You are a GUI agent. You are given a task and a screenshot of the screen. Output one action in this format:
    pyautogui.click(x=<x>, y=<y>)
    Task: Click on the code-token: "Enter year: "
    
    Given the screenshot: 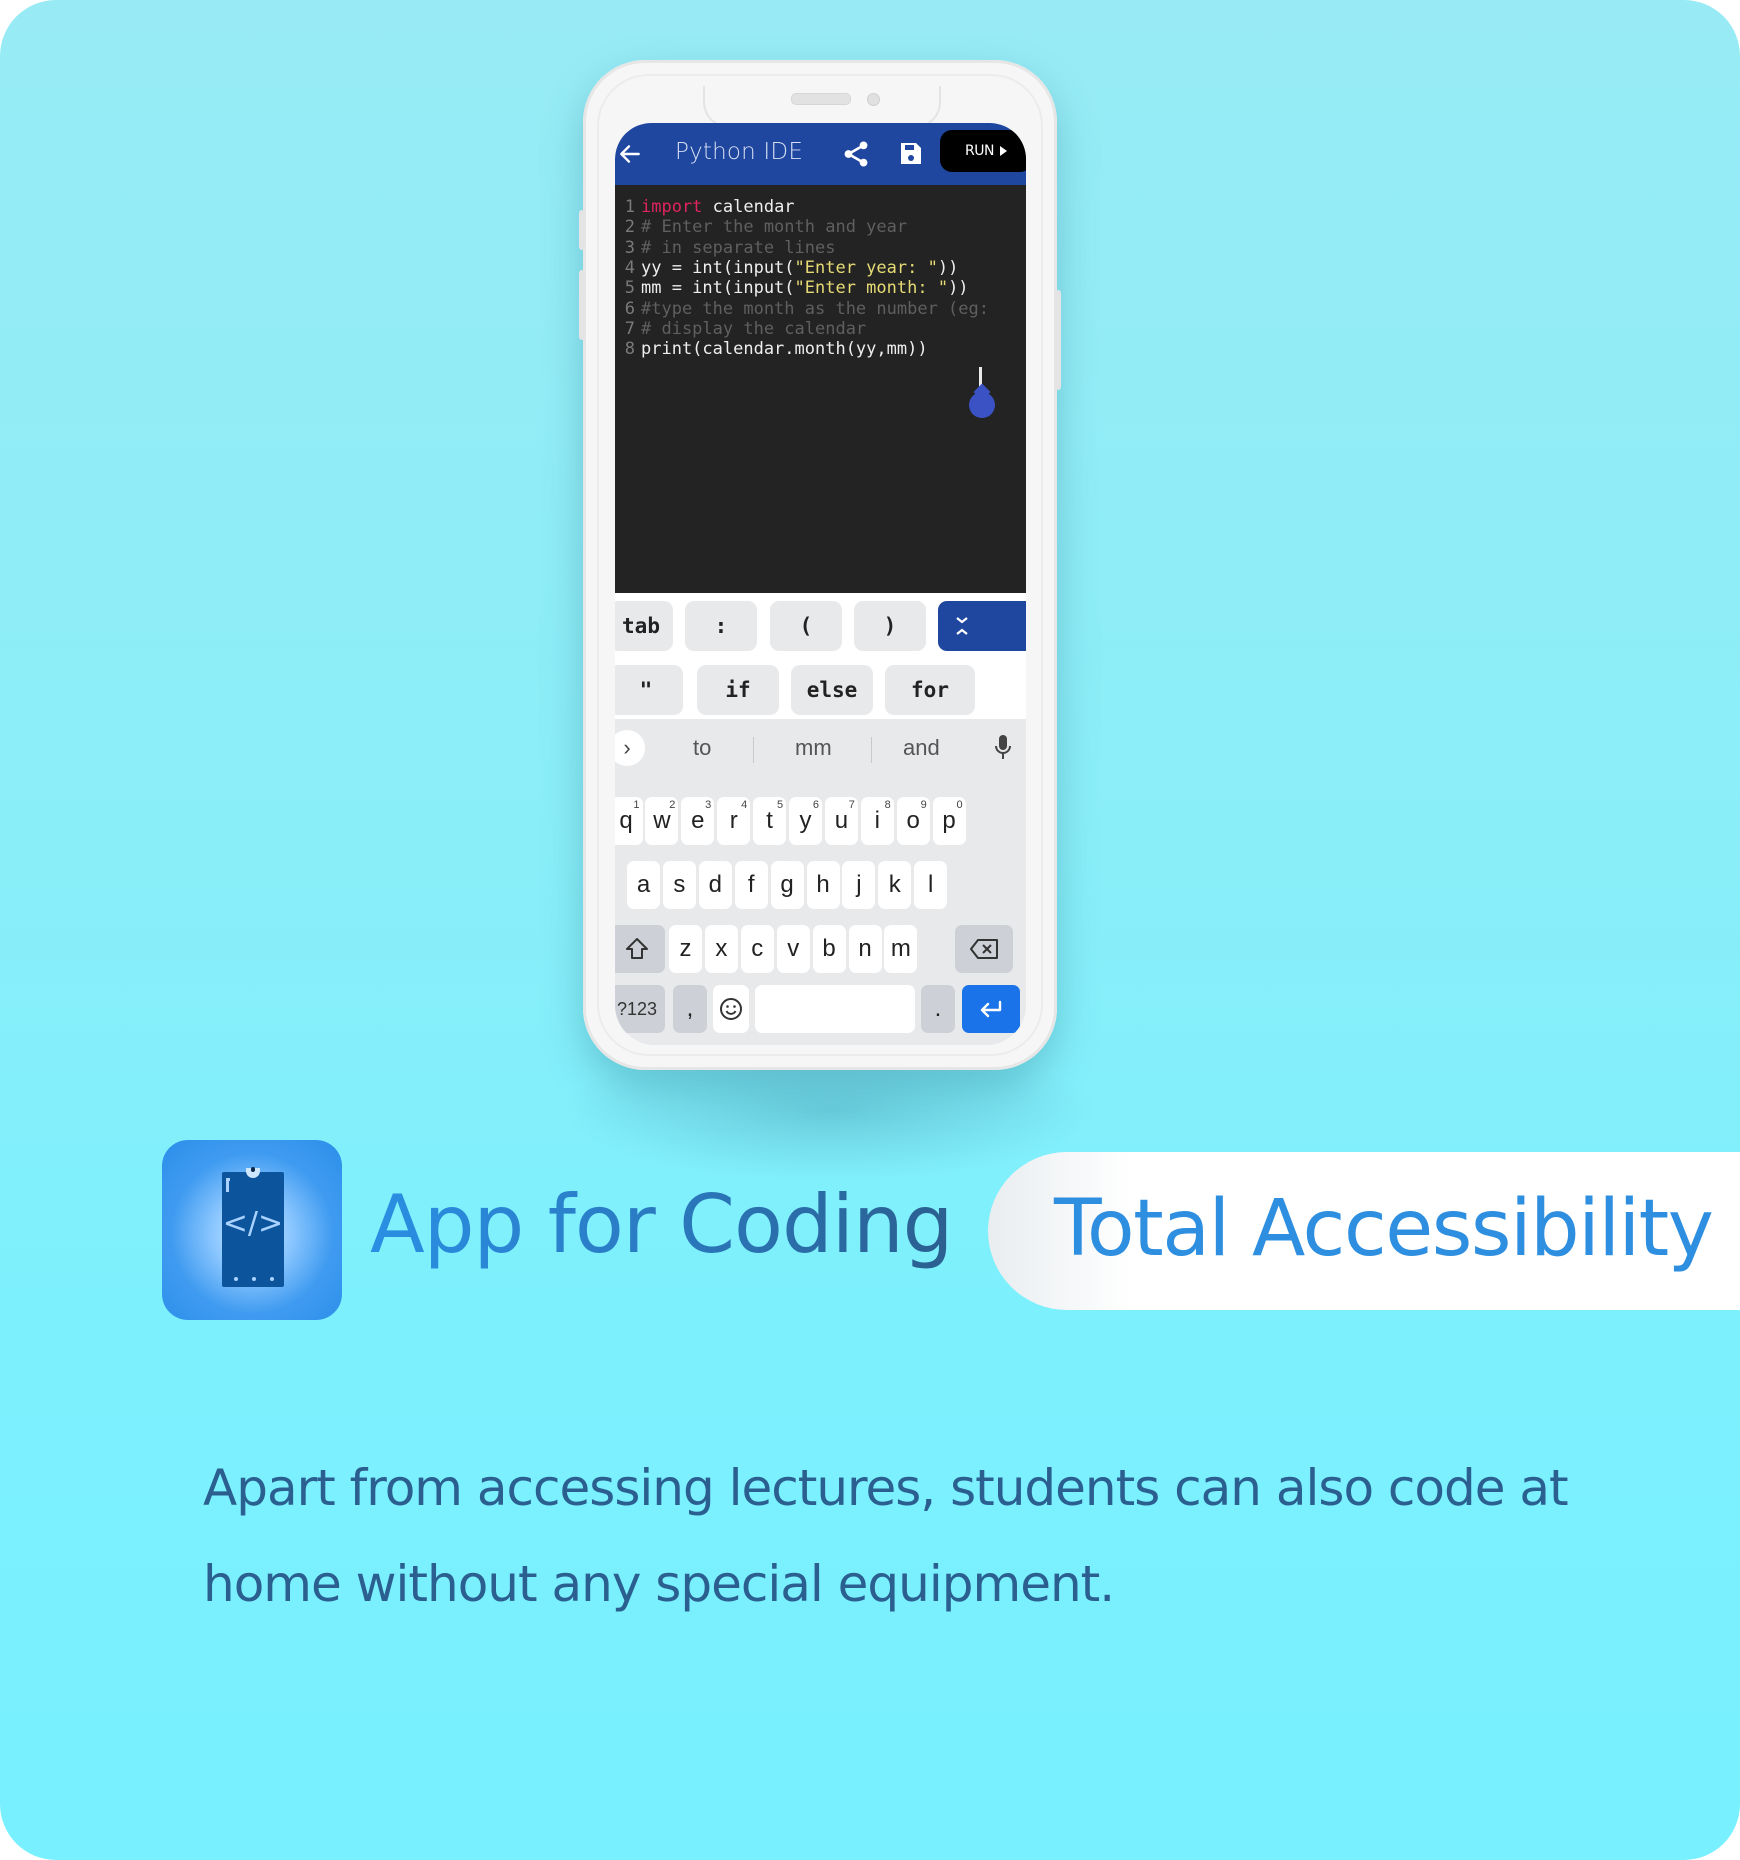 What is the action you would take?
    pyautogui.click(x=866, y=267)
    